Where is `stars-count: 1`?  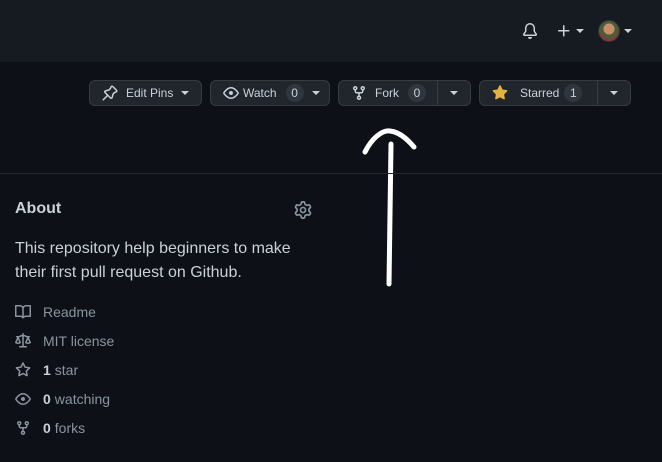
stars-count: 1 is located at coordinates (47, 370).